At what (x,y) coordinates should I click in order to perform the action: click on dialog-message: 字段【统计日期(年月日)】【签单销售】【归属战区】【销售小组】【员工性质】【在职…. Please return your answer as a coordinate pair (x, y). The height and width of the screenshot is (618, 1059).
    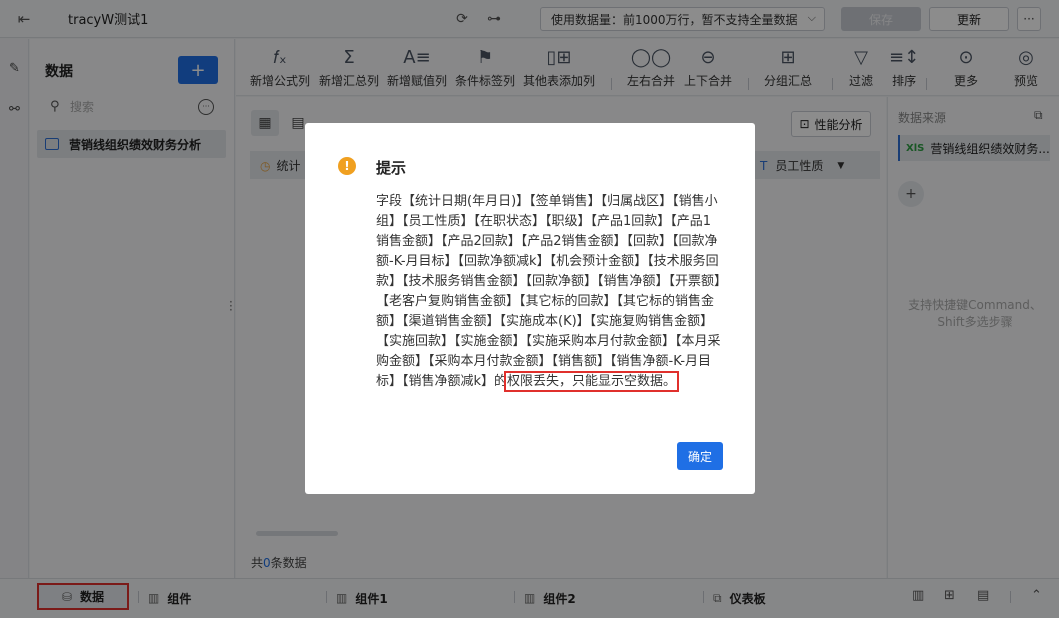
    Looking at the image, I should click on (550, 292).